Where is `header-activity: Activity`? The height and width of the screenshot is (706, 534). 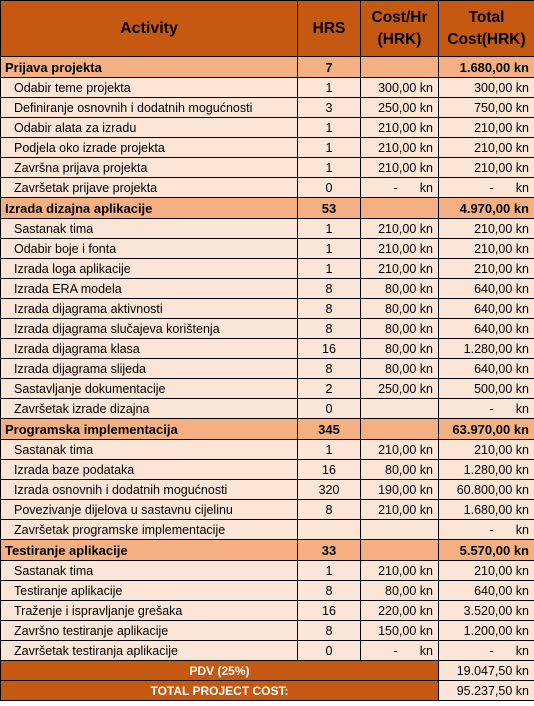 header-activity: Activity is located at coordinates (149, 28).